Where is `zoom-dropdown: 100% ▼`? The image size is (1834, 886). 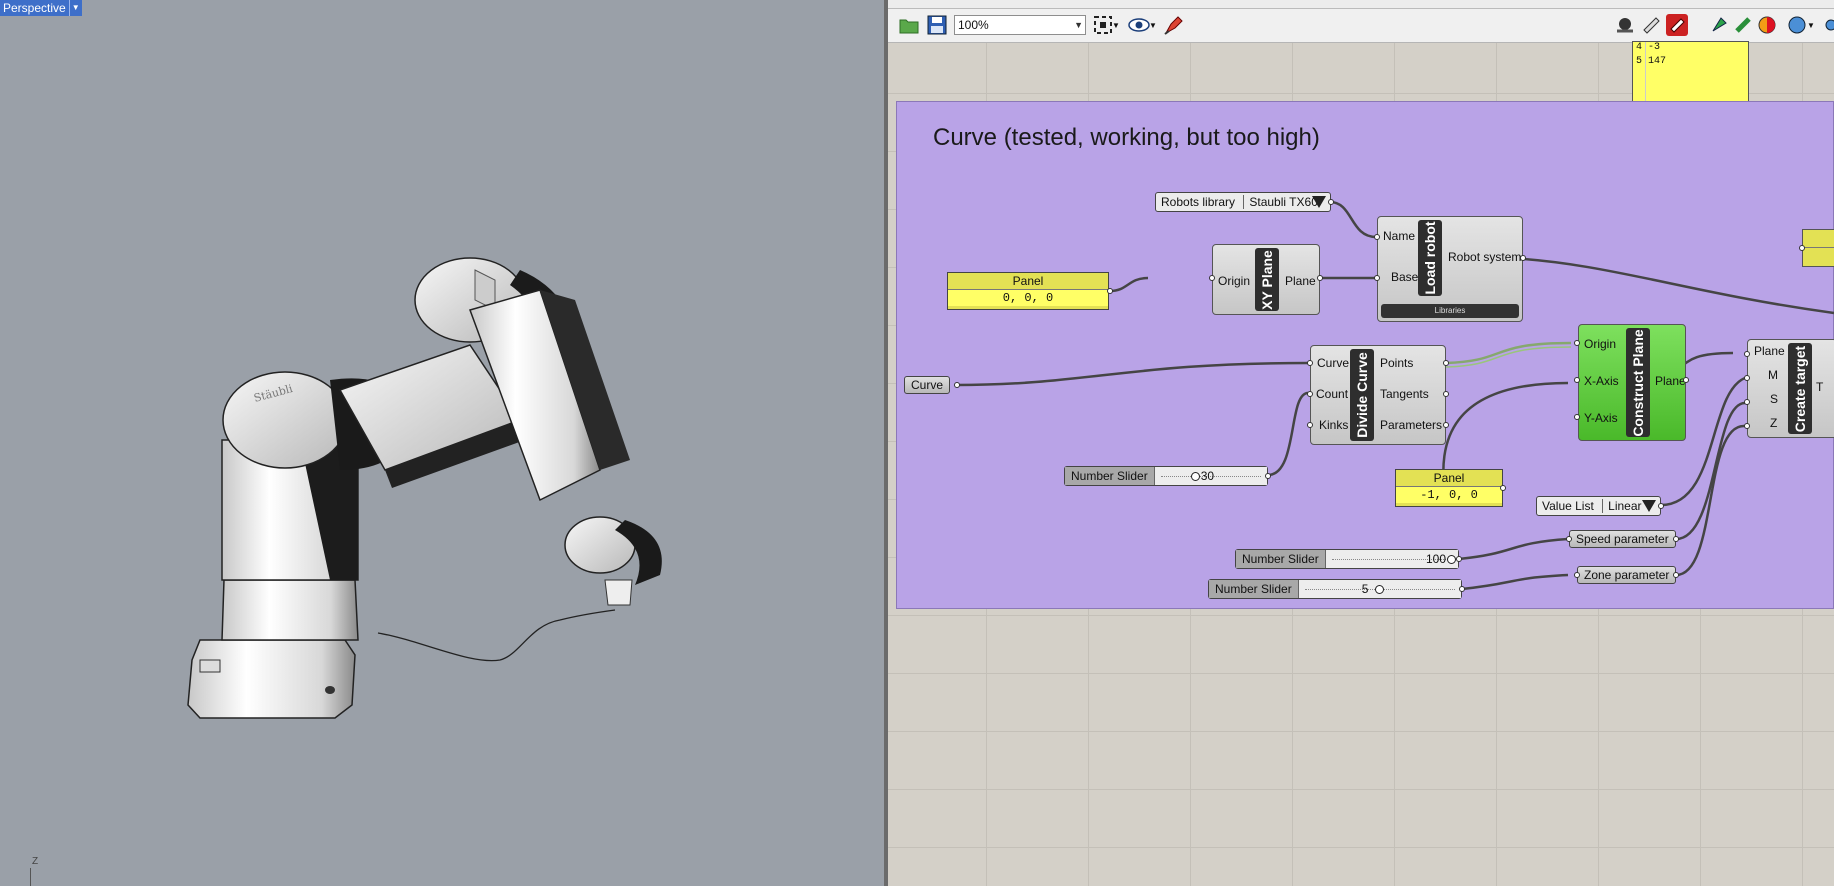
zoom-dropdown: 100% ▼ is located at coordinates (1020, 25).